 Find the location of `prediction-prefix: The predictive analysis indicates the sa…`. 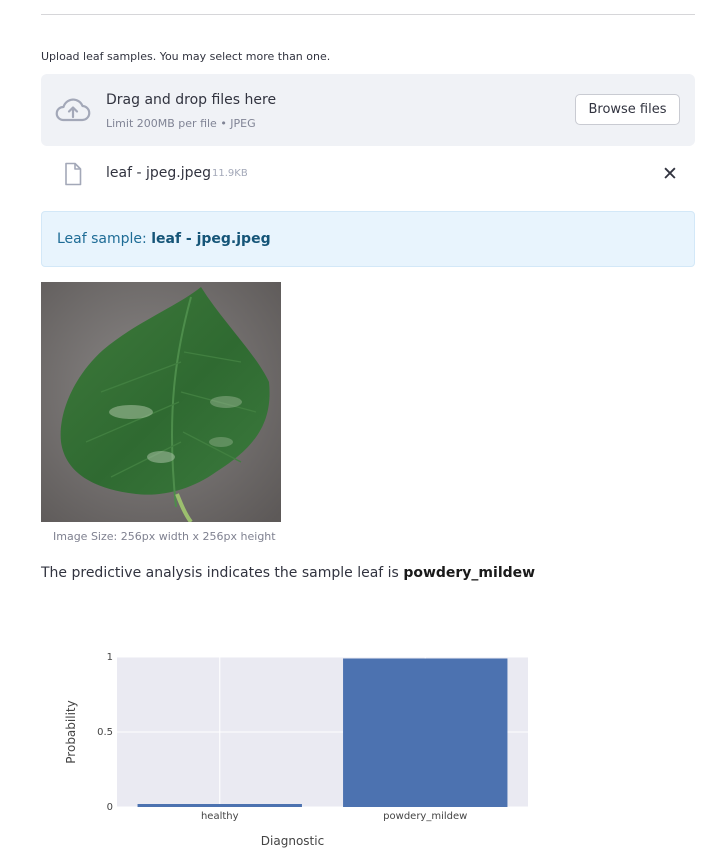

prediction-prefix: The predictive analysis indicates the sa… is located at coordinates (222, 573).